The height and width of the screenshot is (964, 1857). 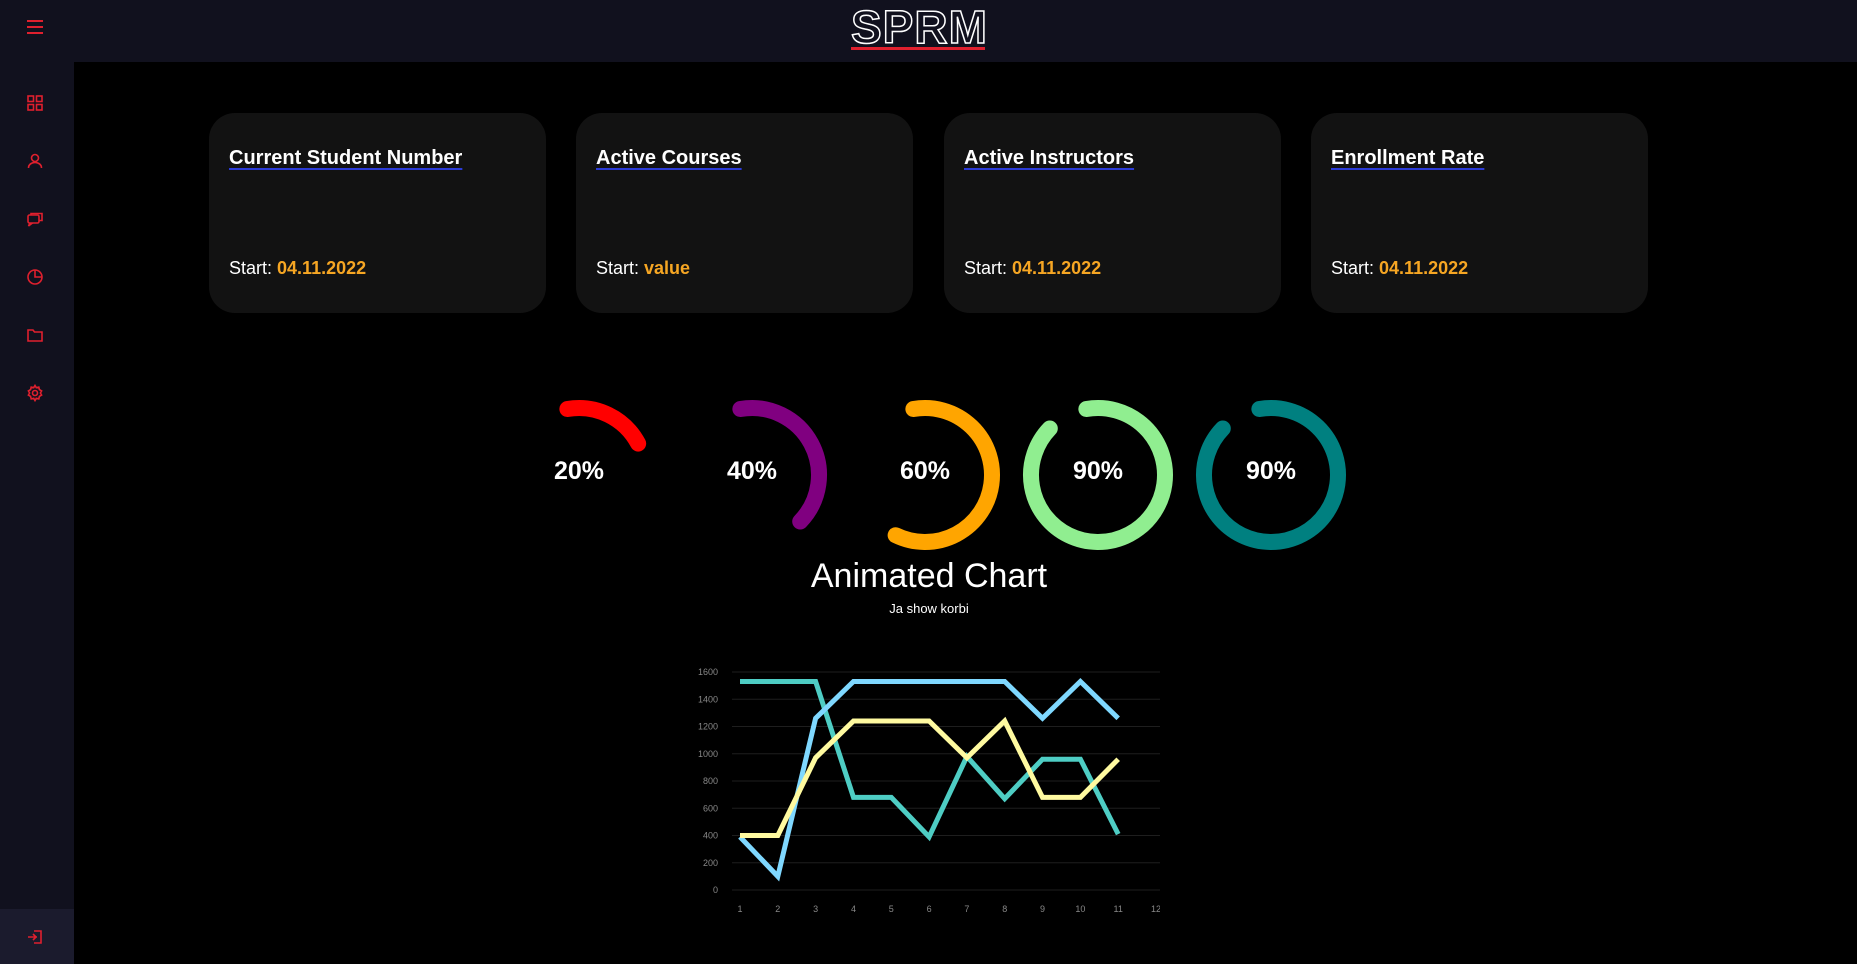 I want to click on top-bar: SPRM, so click(x=928, y=31).